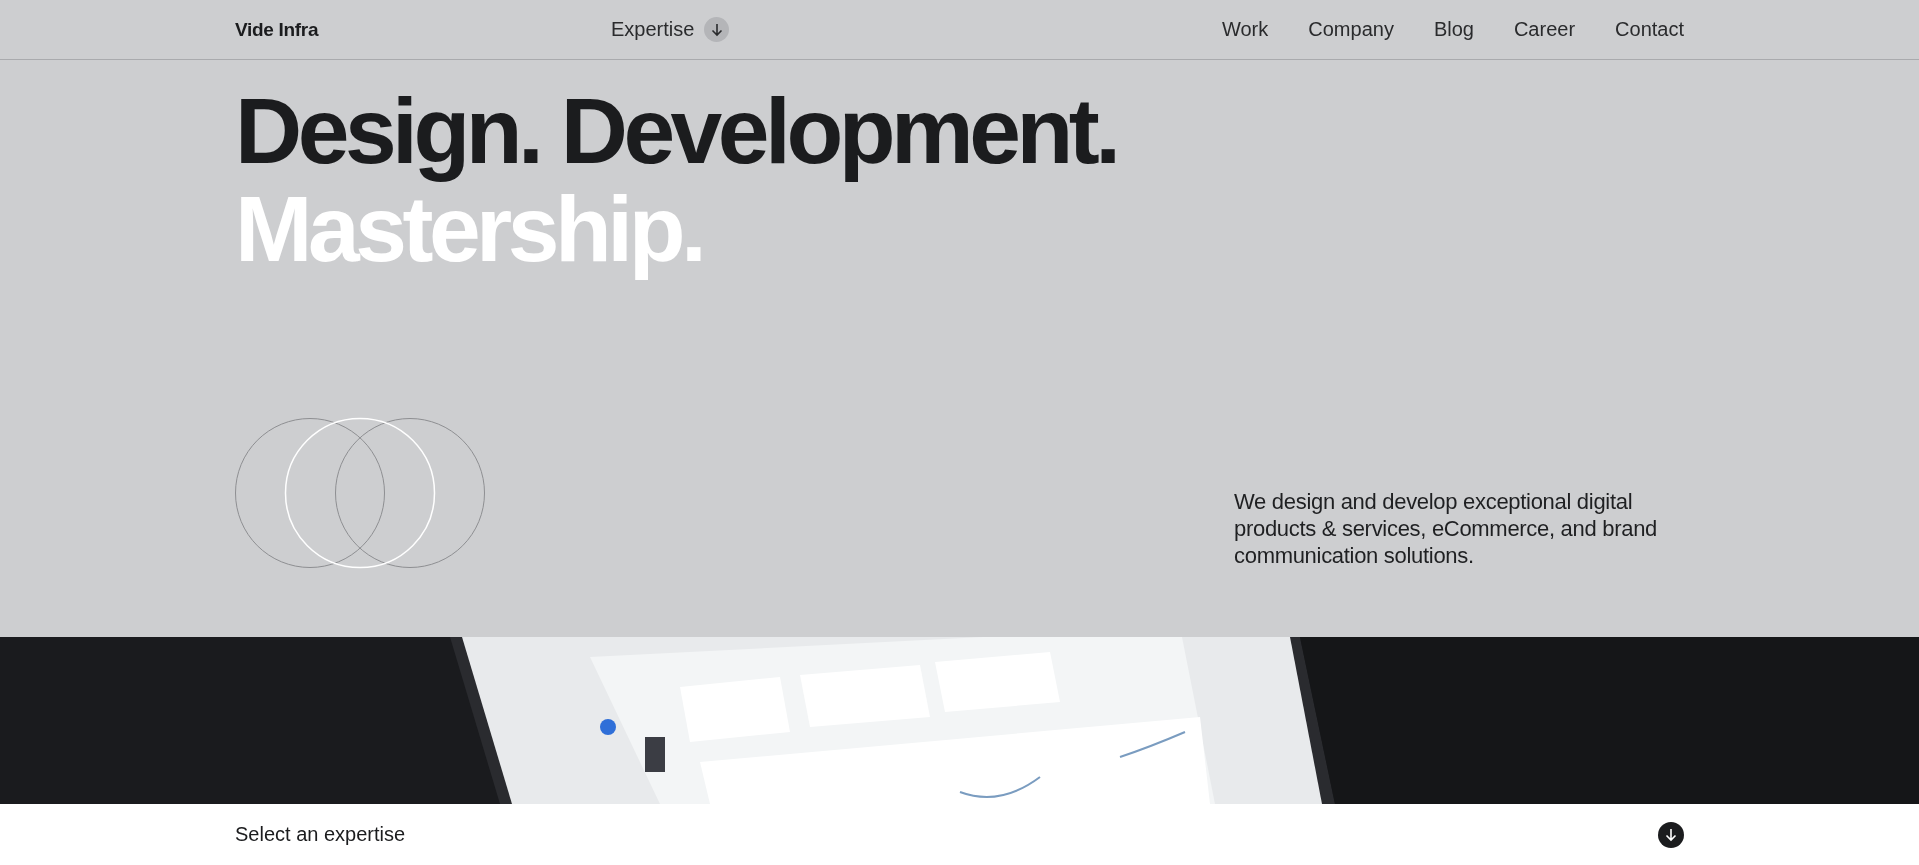  Describe the element at coordinates (676, 131) in the screenshot. I see `headline: Design. Development.` at that location.